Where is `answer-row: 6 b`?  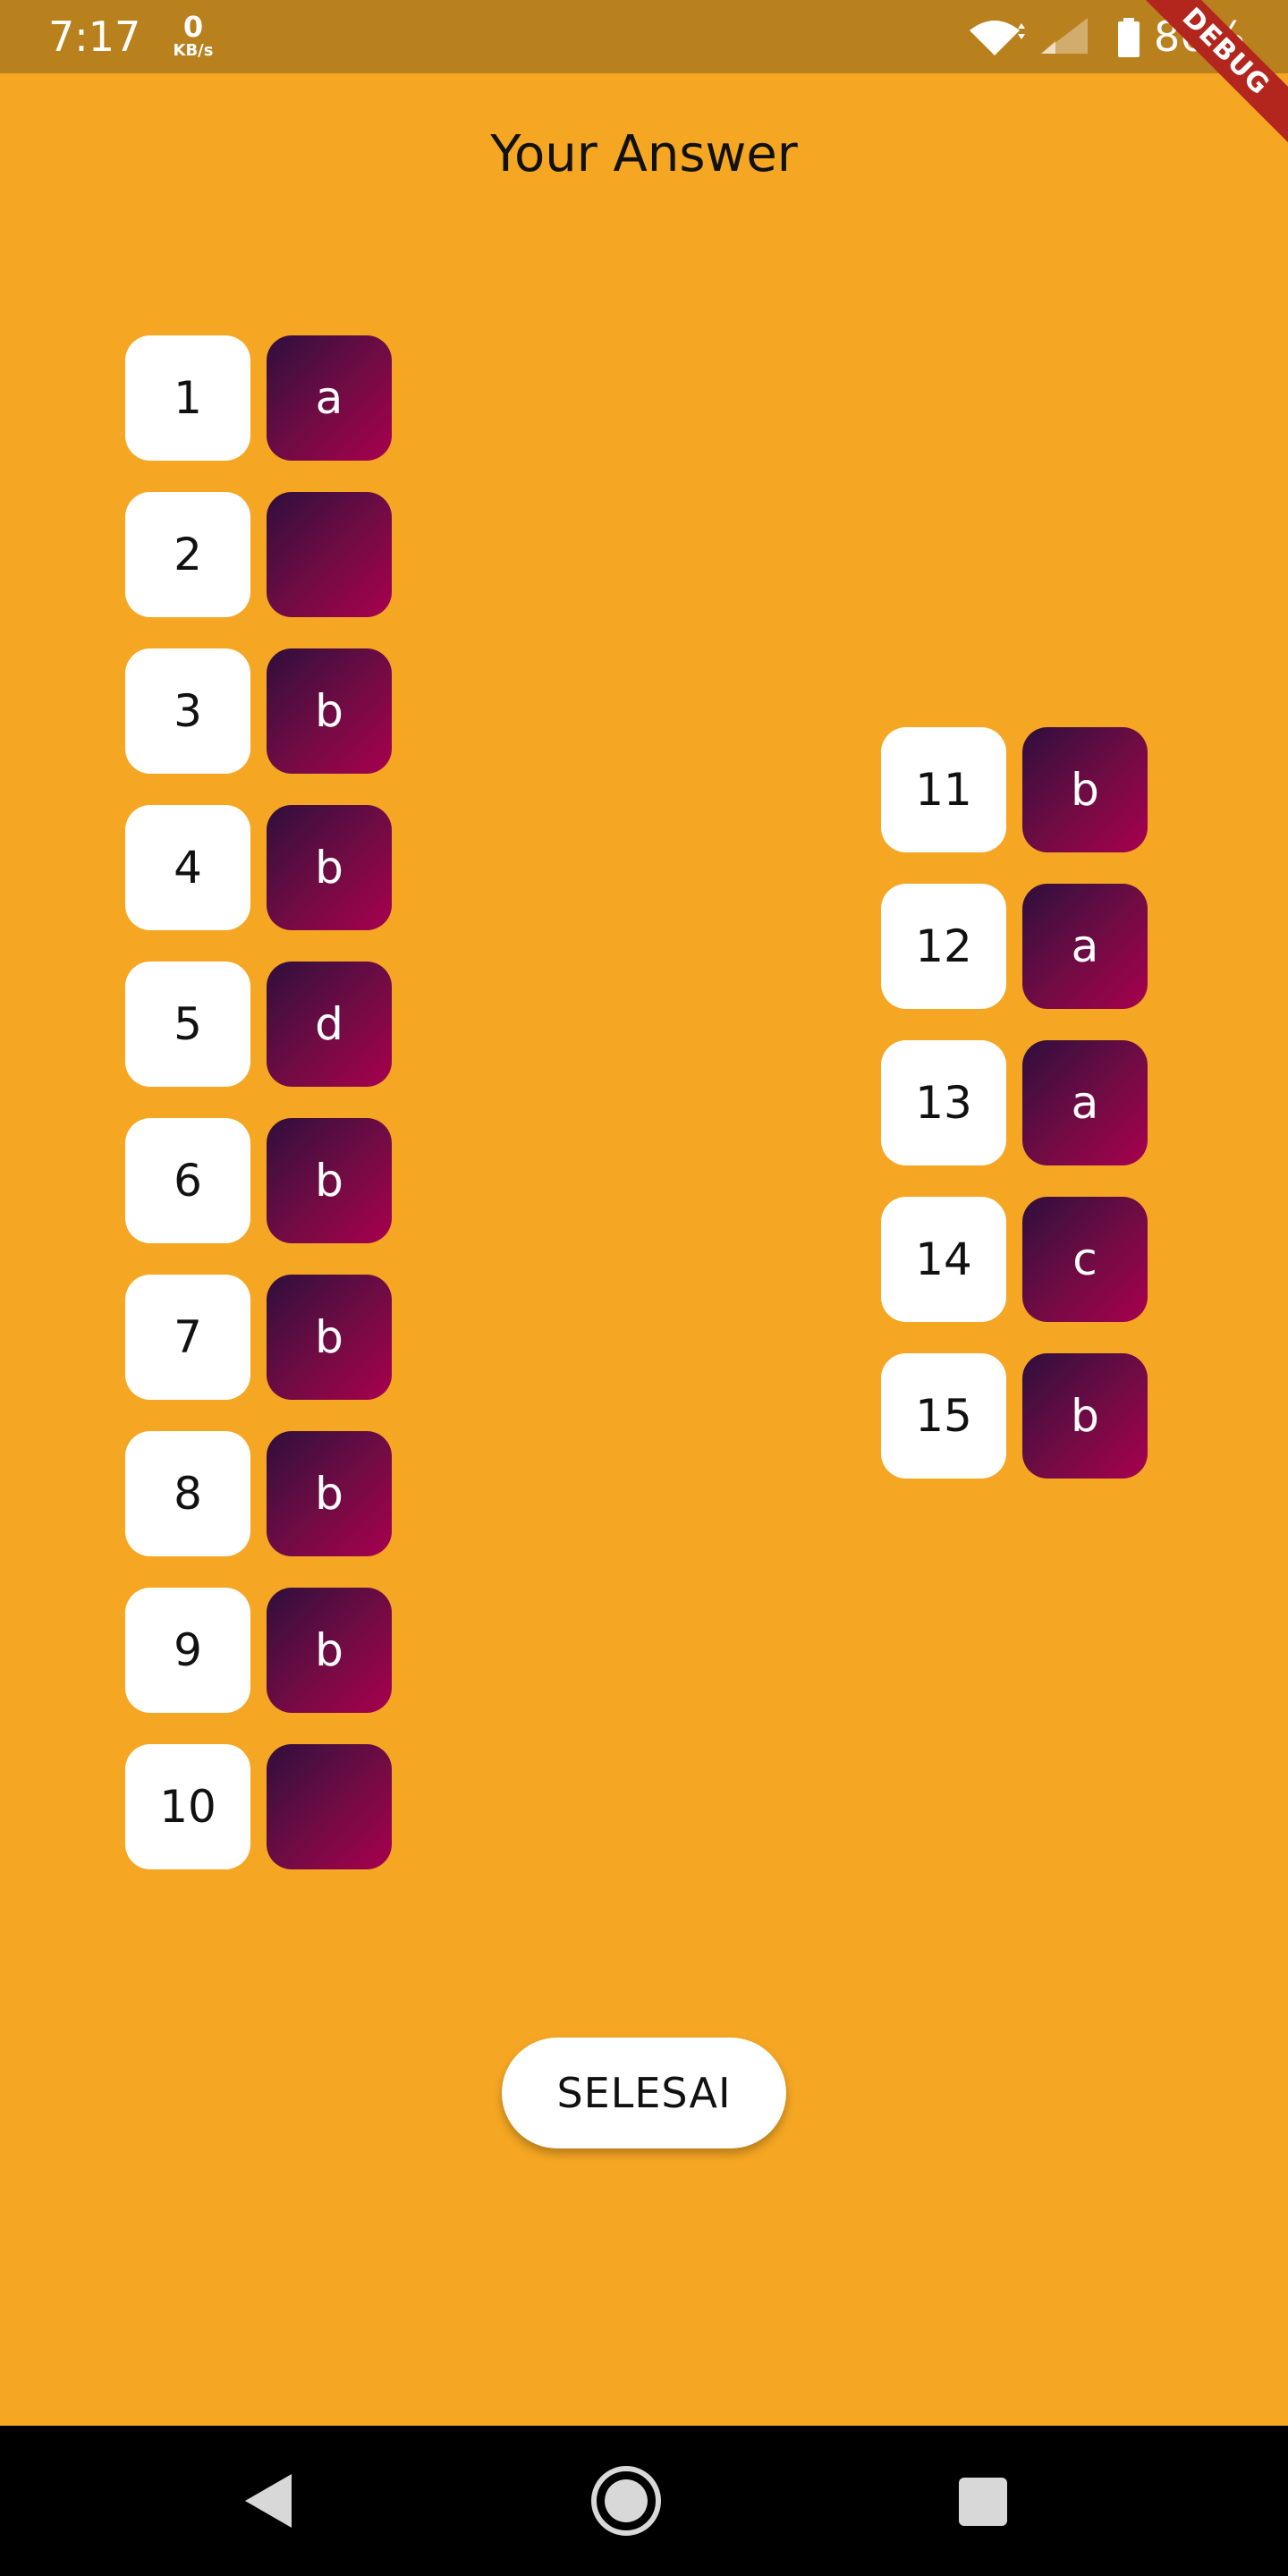 answer-row: 6 b is located at coordinates (258, 1180).